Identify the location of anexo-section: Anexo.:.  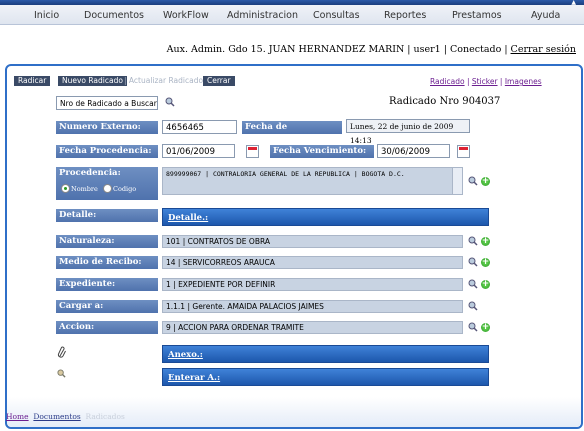
(325, 354).